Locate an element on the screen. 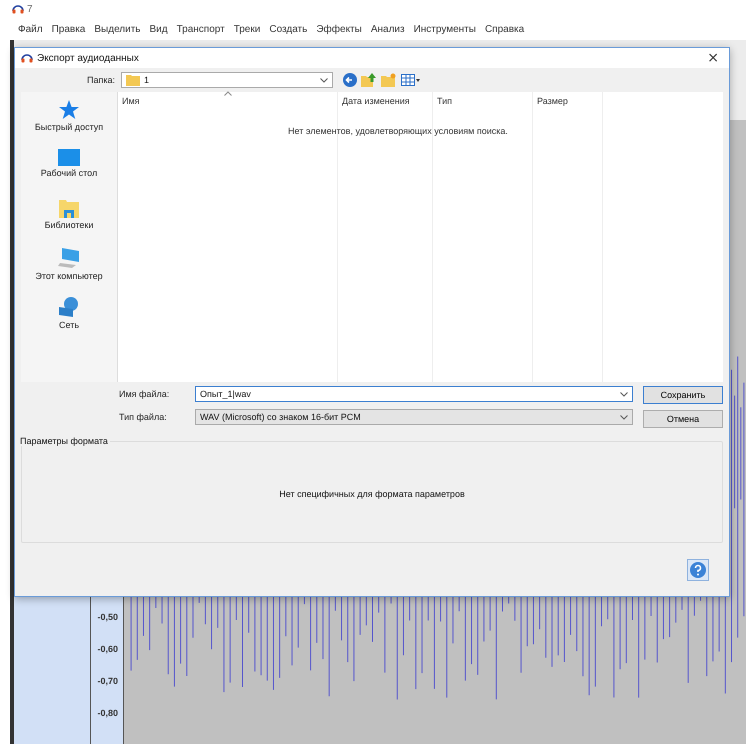 The height and width of the screenshot is (744, 746). menu-item: Транспорт is located at coordinates (200, 32).